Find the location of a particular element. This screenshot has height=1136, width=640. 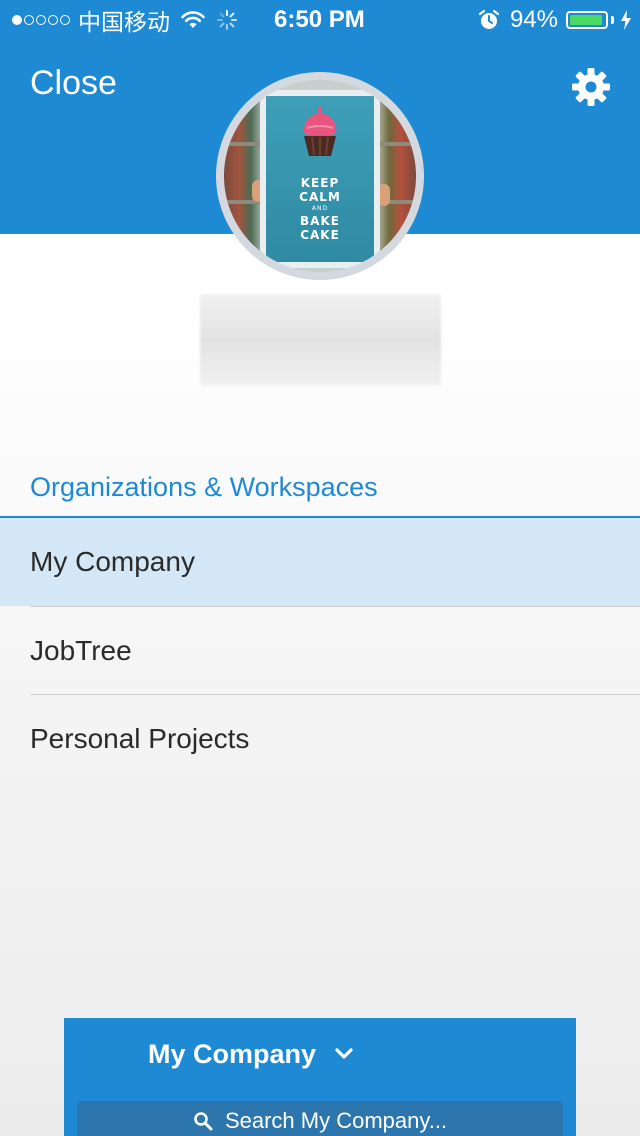

list-item-label: JobTree is located at coordinates (81, 650).